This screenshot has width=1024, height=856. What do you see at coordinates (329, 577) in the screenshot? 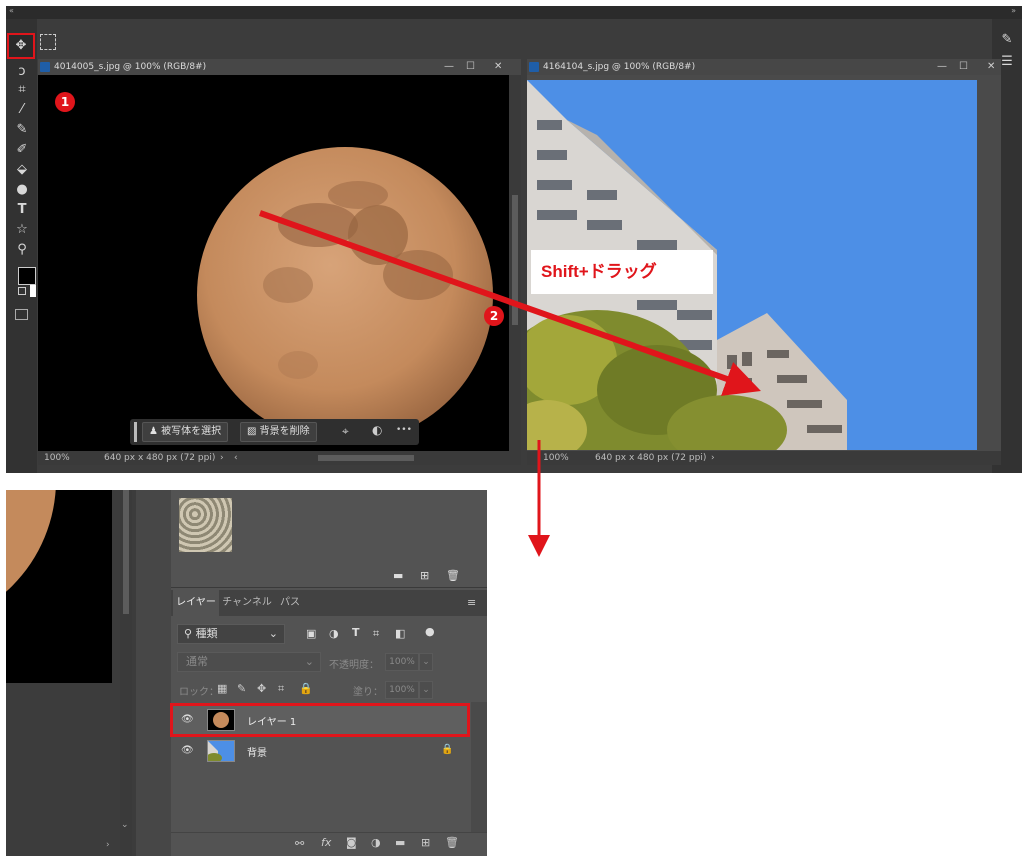
I see `patterns-footer: ▬ ⊞ 🗑` at bounding box center [329, 577].